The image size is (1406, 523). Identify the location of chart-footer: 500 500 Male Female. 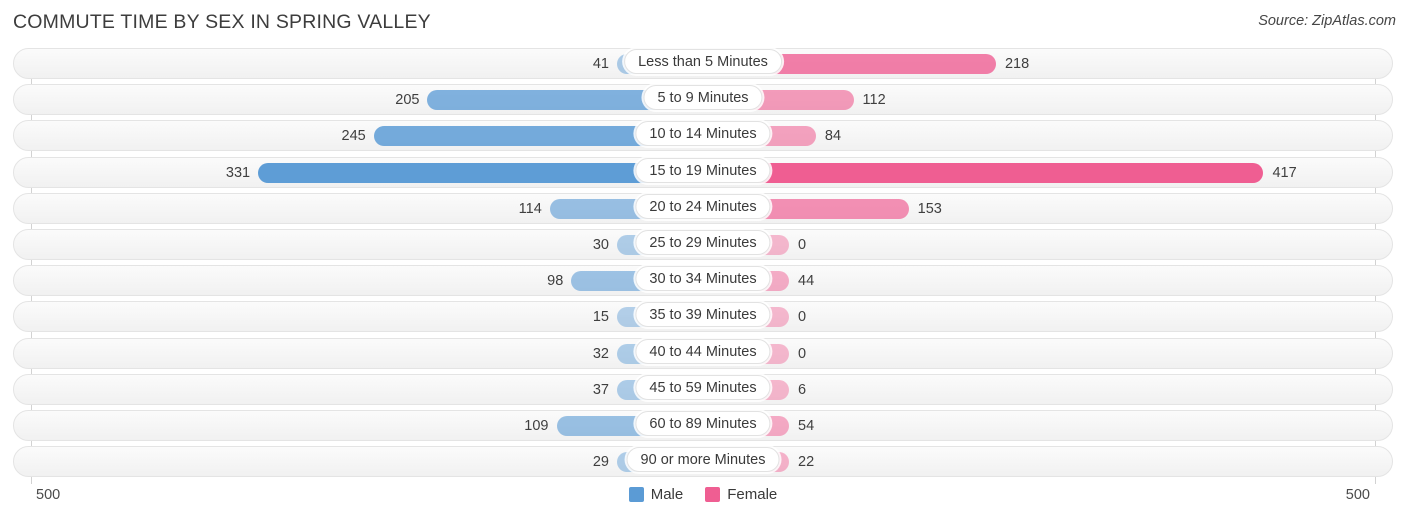
(703, 503).